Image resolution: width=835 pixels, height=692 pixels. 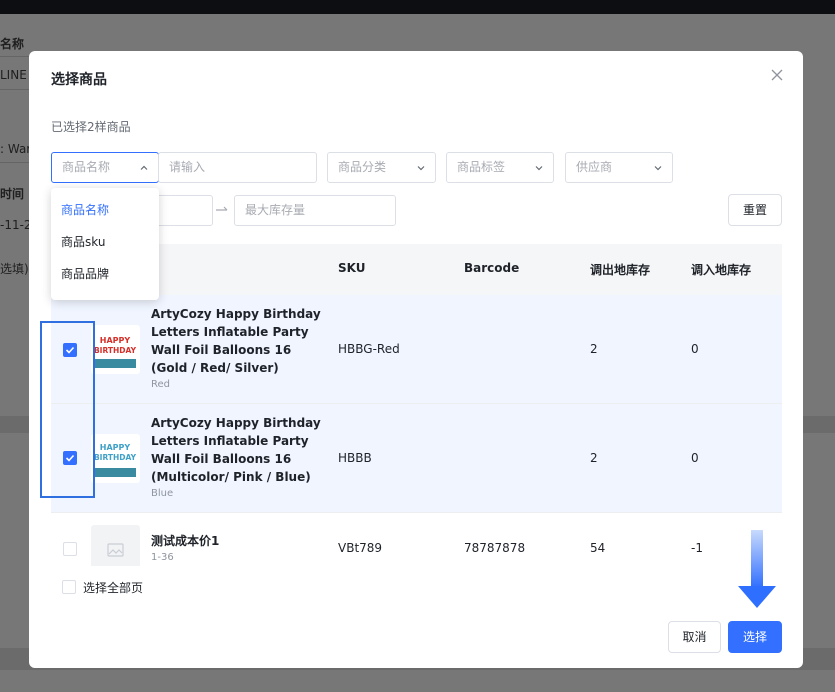 I want to click on product-title: 测试成本价1, so click(x=185, y=541).